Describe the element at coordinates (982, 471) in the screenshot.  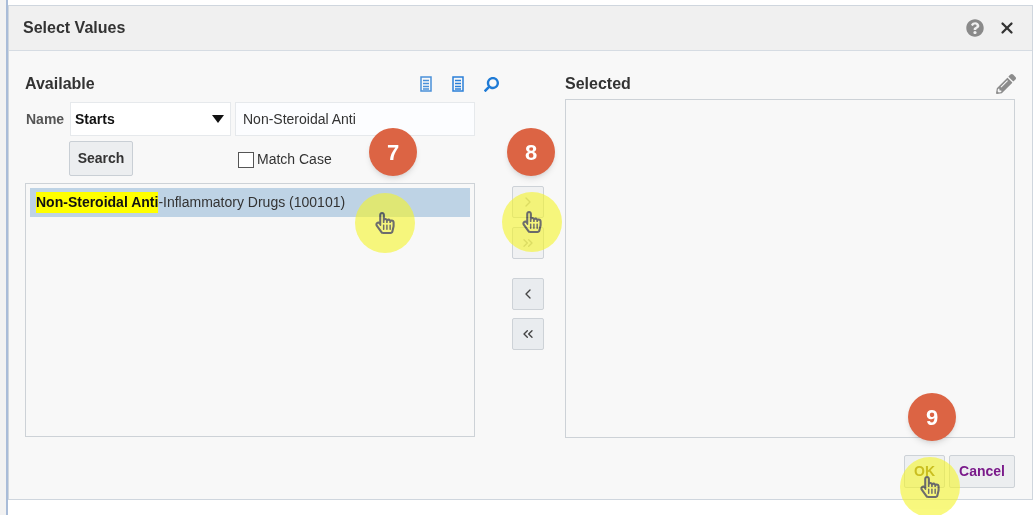
I see `cancel-button: Cancel` at that location.